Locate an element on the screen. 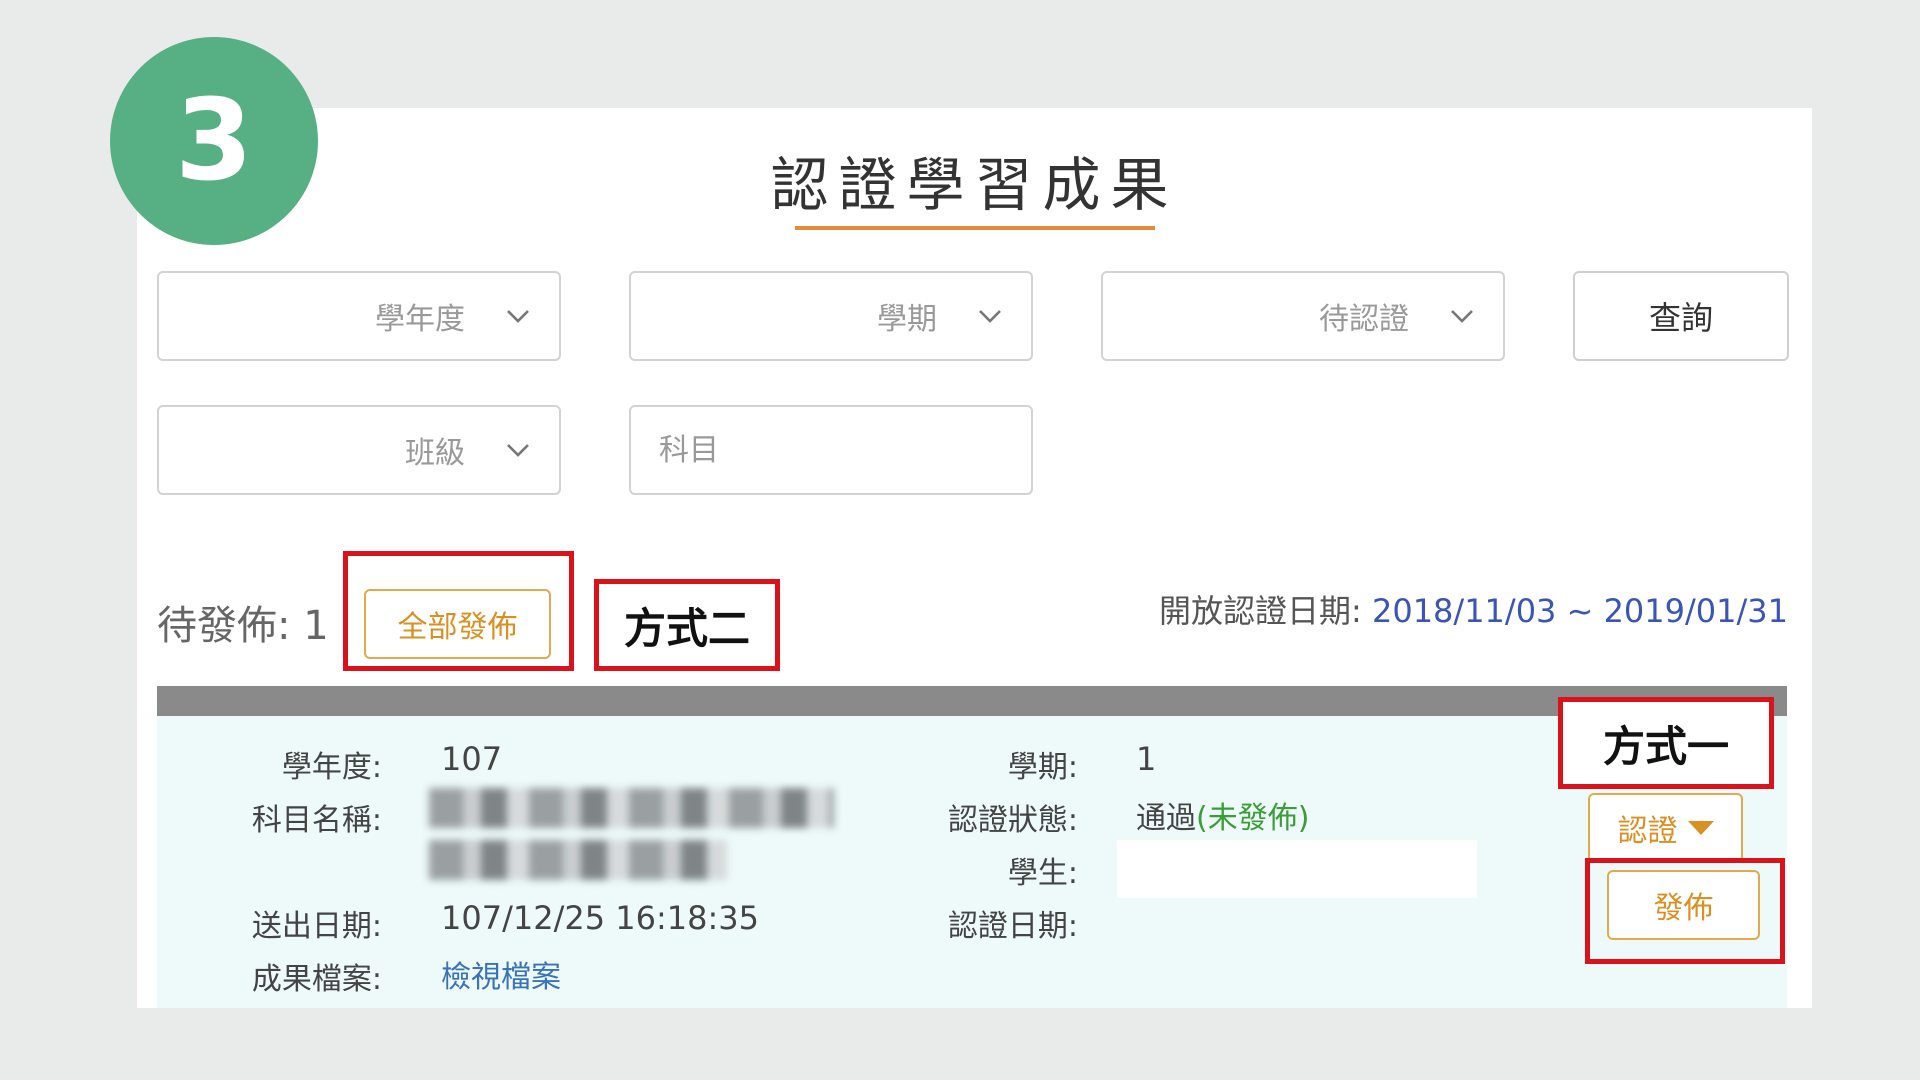  cert-date-label: 認證日期: is located at coordinates (1012, 926).